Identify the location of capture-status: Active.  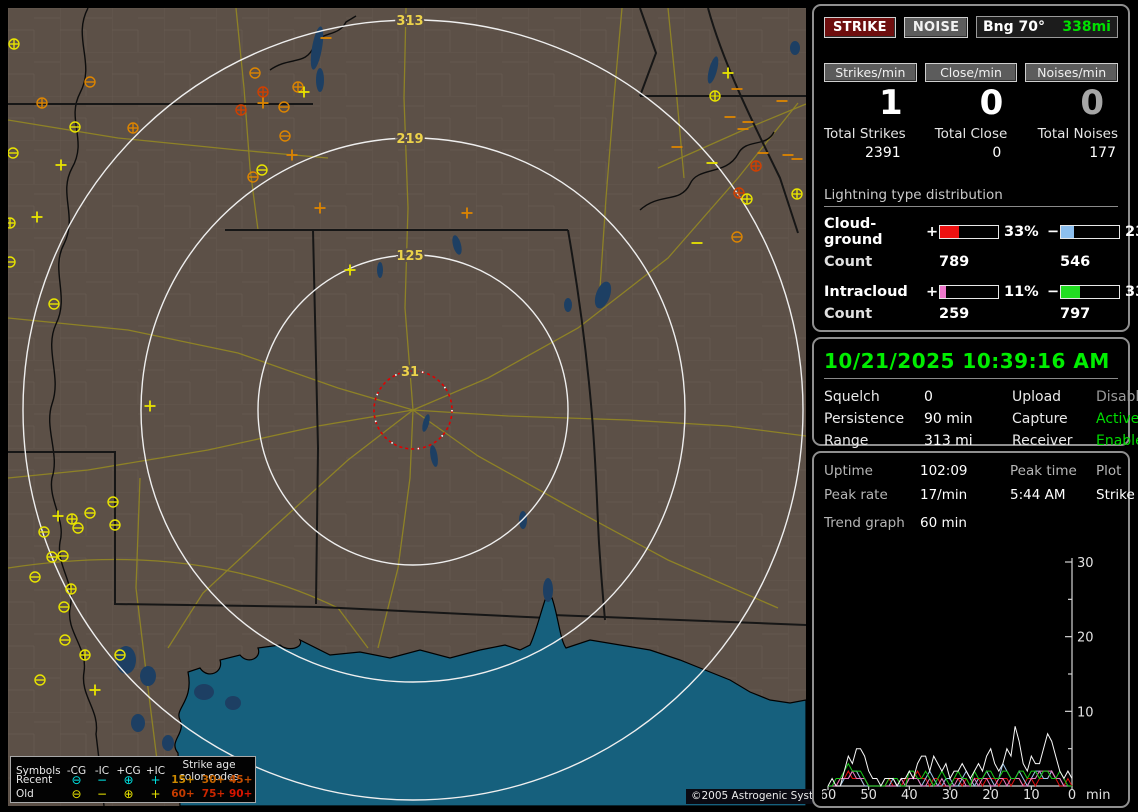
(1117, 419).